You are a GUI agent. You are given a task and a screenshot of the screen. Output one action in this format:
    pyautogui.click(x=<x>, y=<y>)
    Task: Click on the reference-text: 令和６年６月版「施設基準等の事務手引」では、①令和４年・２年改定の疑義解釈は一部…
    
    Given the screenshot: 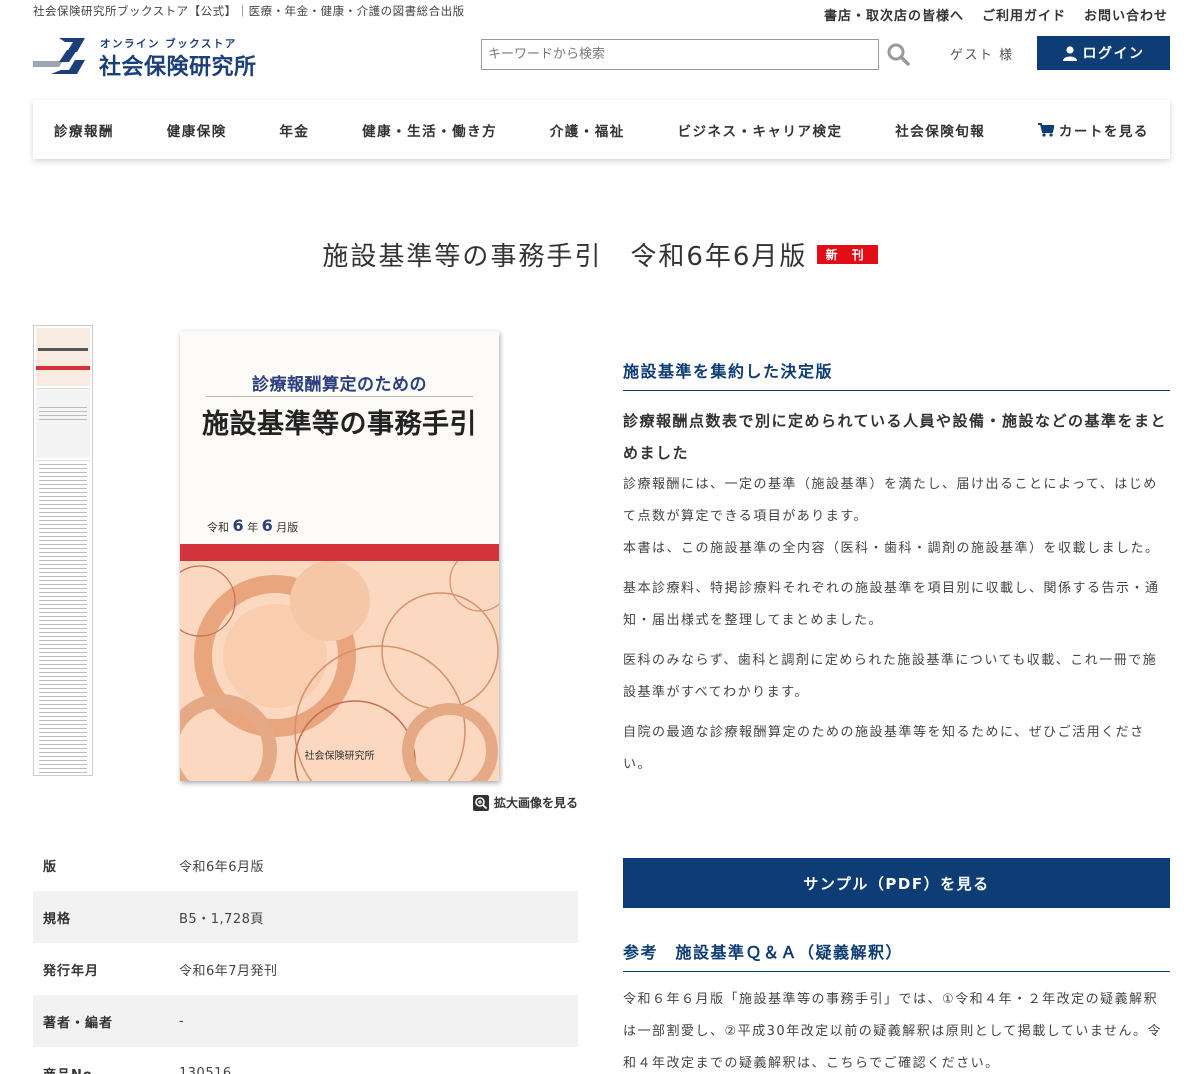 What is the action you would take?
    pyautogui.click(x=893, y=1031)
    